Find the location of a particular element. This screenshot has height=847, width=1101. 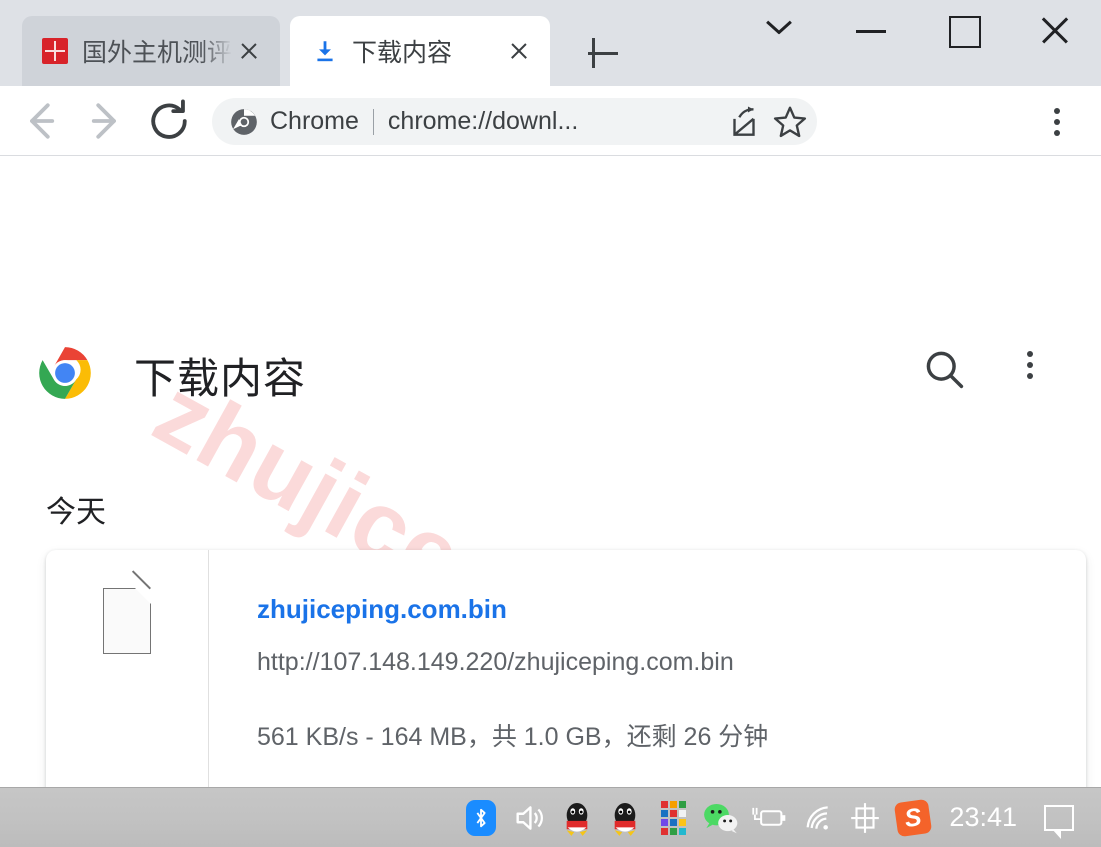

wifi-icon is located at coordinates (817, 818).